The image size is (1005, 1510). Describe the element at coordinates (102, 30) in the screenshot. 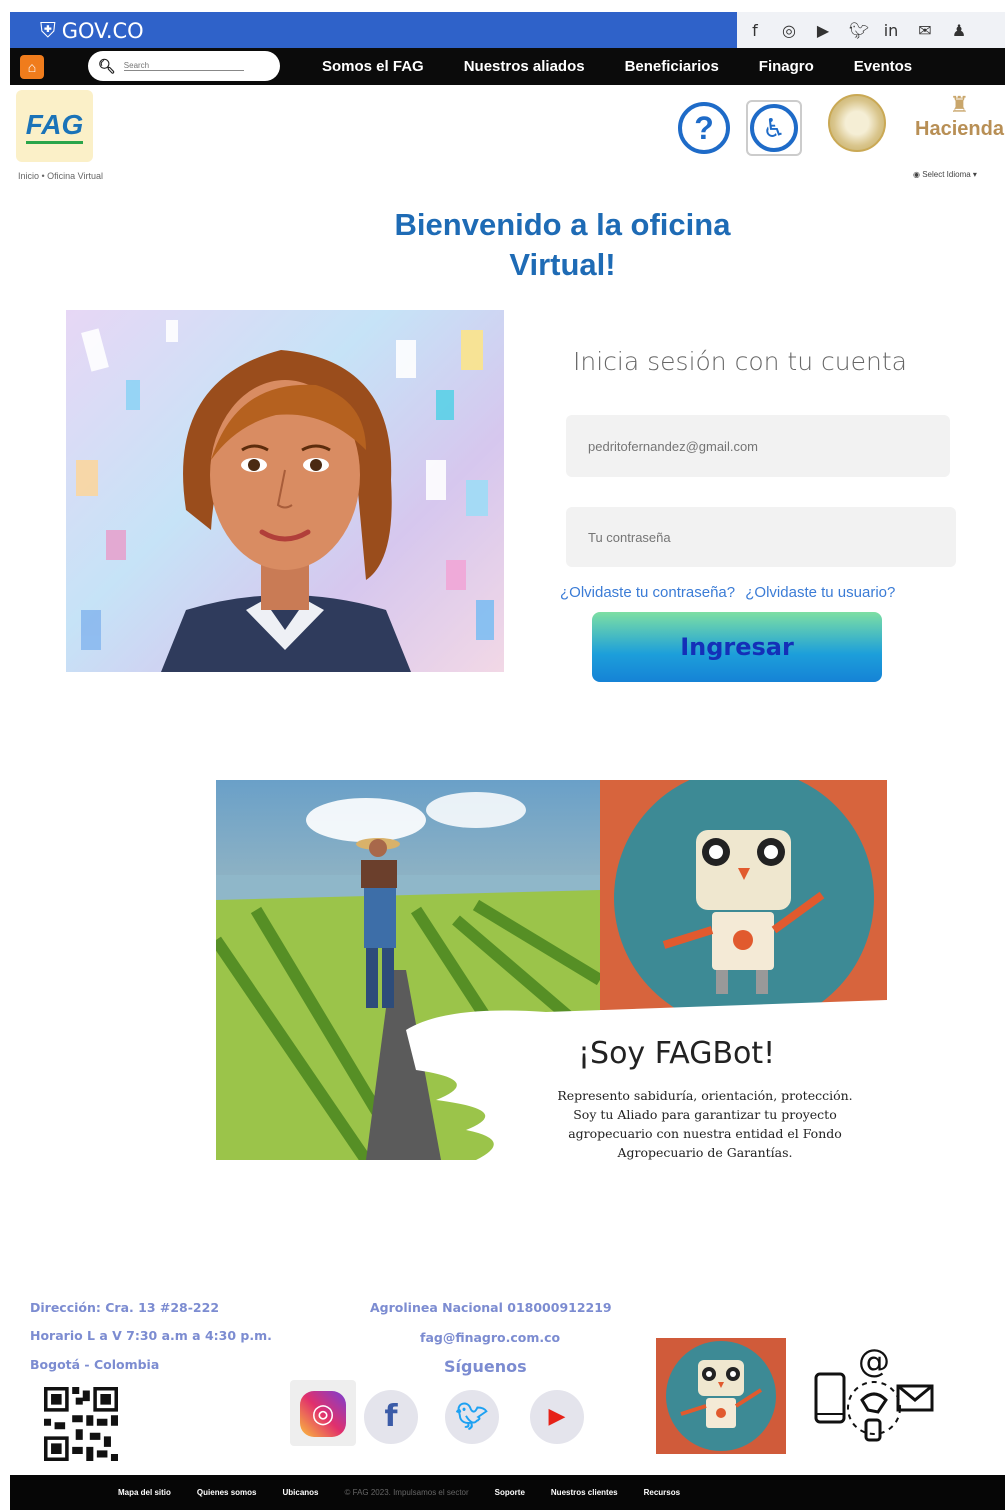

I see `gov-logo-text: GOV.CO` at that location.